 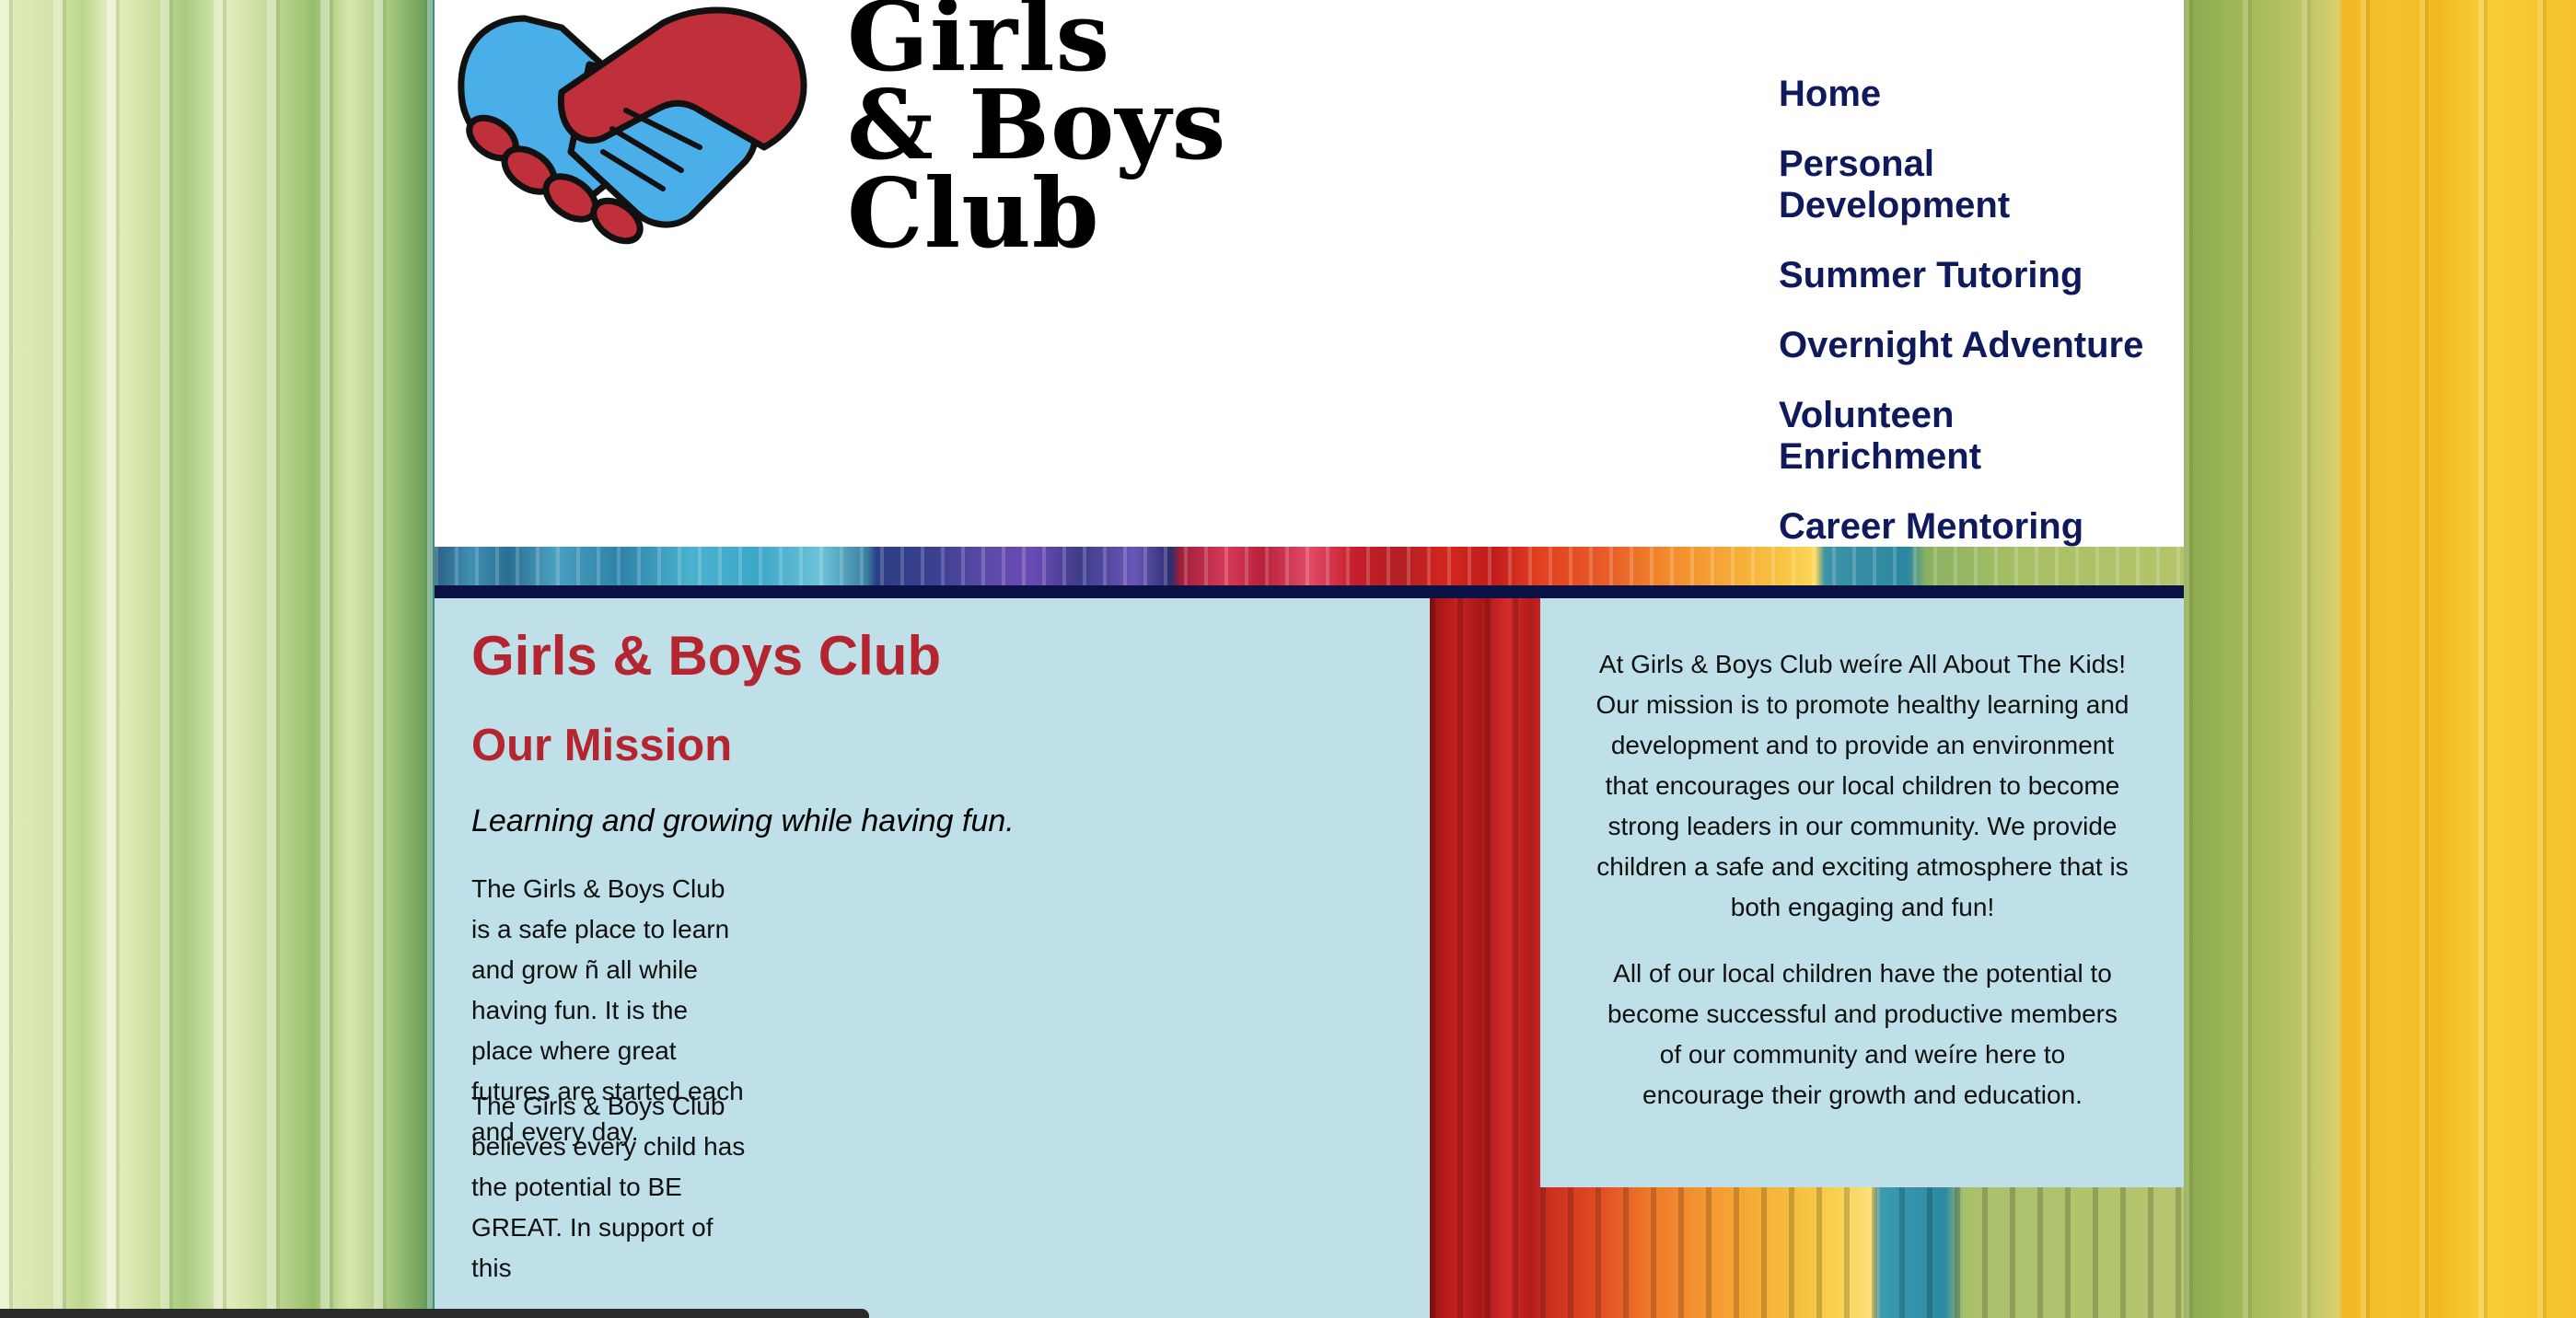 What do you see at coordinates (973, 213) in the screenshot?
I see `logo-line-3: Club` at bounding box center [973, 213].